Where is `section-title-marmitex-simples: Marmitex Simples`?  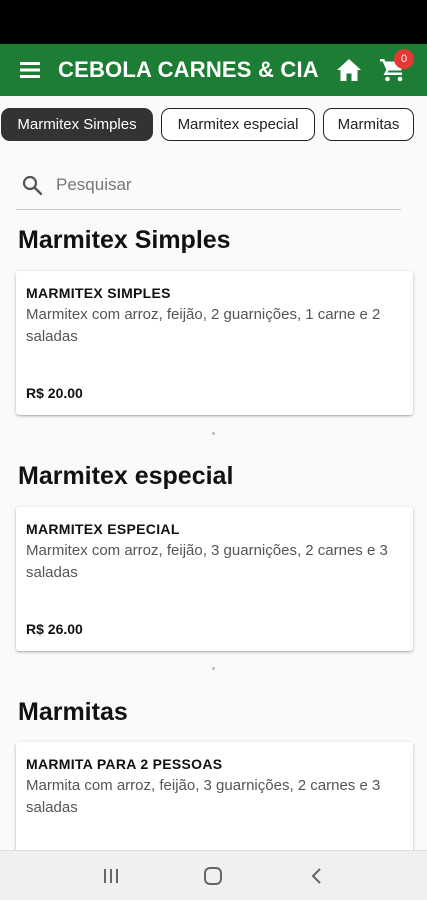 section-title-marmitex-simples: Marmitex Simples is located at coordinates (124, 240).